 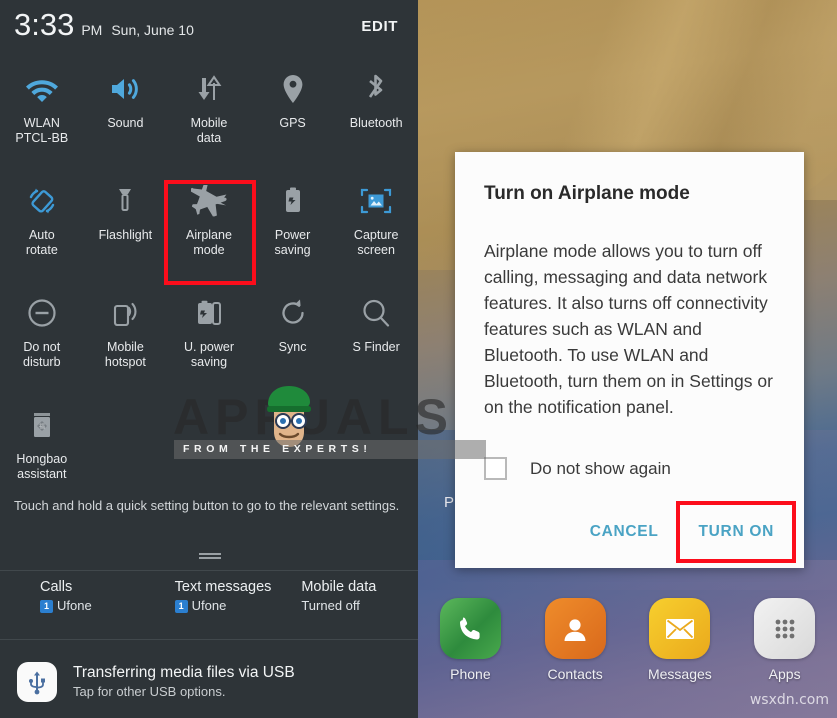 What do you see at coordinates (210, 556) in the screenshot?
I see `panel-drag-handle` at bounding box center [210, 556].